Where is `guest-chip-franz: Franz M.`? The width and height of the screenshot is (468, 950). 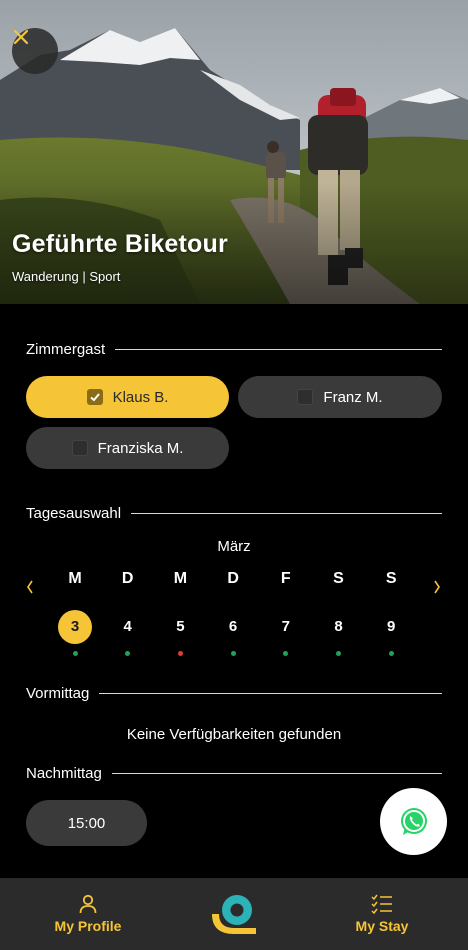 guest-chip-franz: Franz M. is located at coordinates (340, 397).